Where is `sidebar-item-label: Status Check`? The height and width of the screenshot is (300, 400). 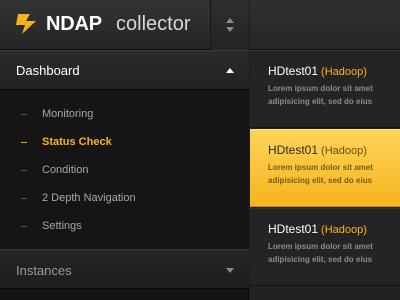 sidebar-item-label: Status Check is located at coordinates (77, 142).